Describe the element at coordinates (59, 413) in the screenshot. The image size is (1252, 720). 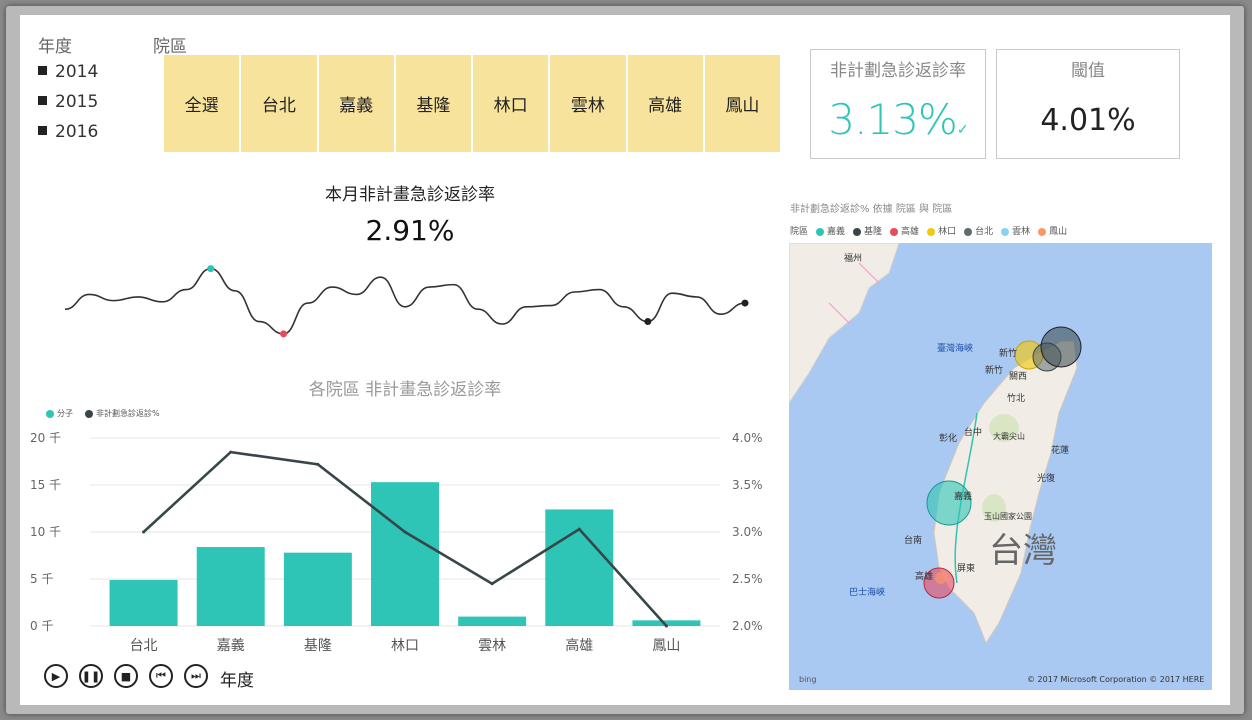
I see `legend-item-numerator: 分子` at that location.